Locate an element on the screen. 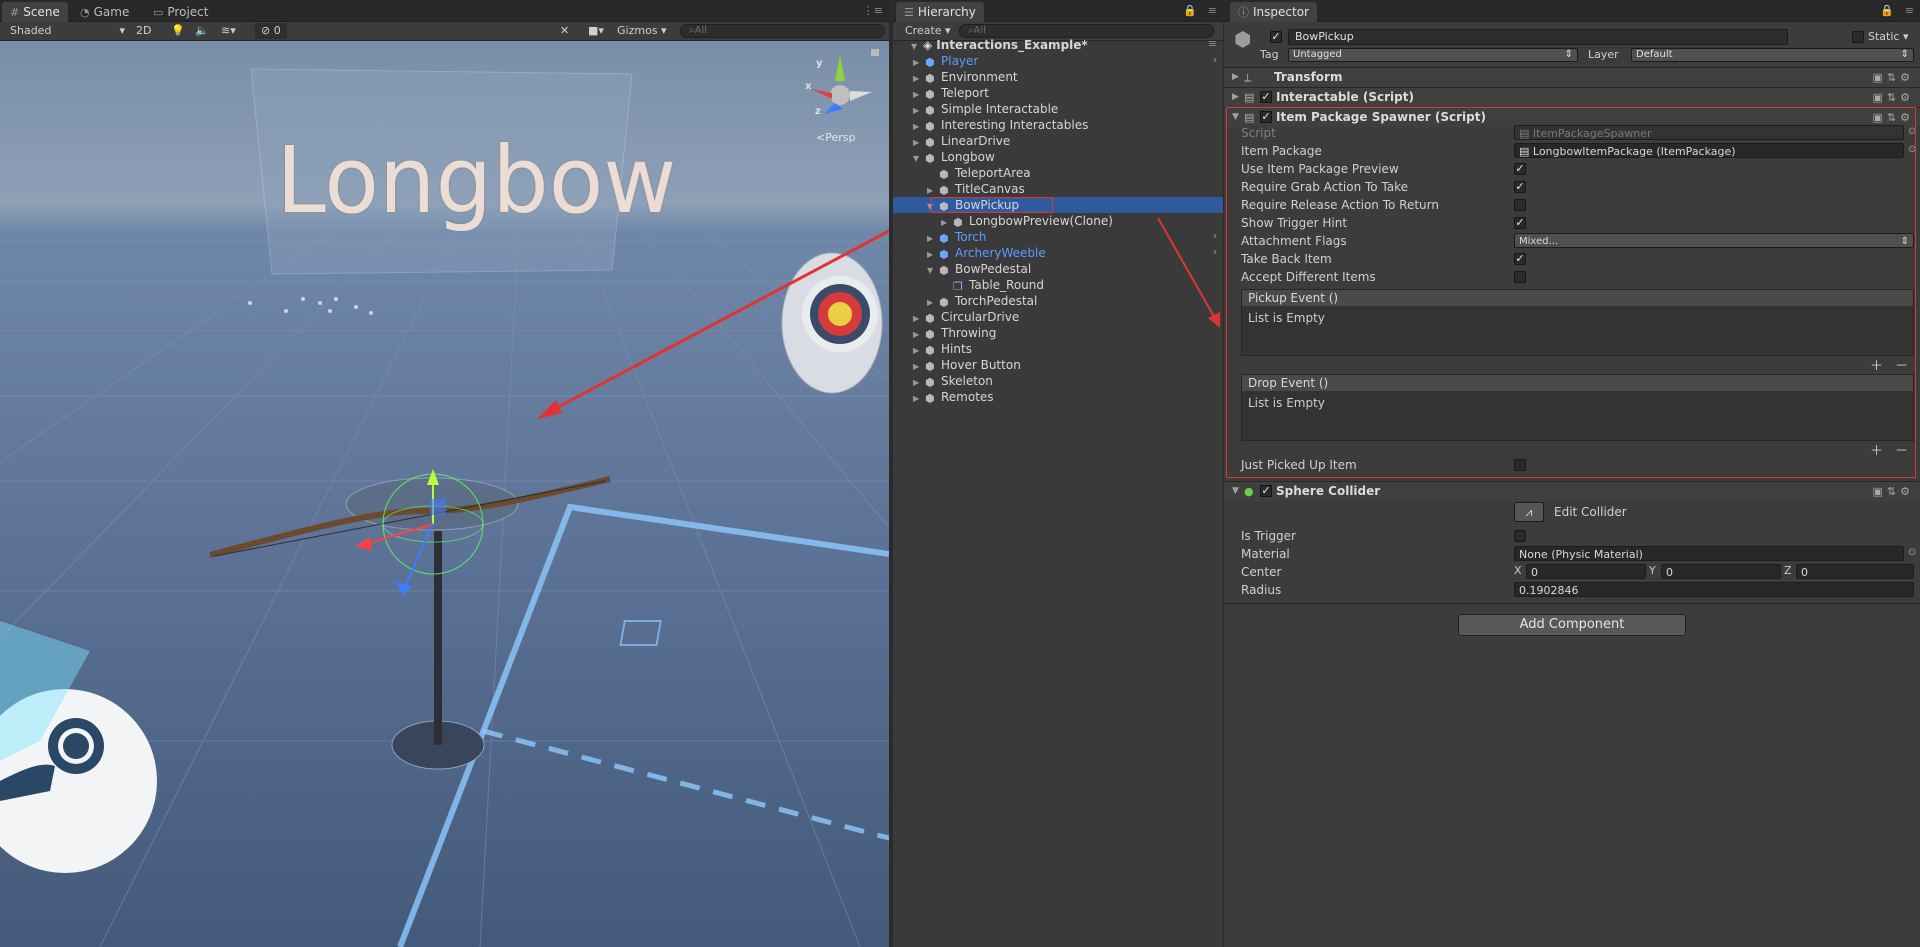  hierarchy-row-label: Teleport is located at coordinates (965, 93).